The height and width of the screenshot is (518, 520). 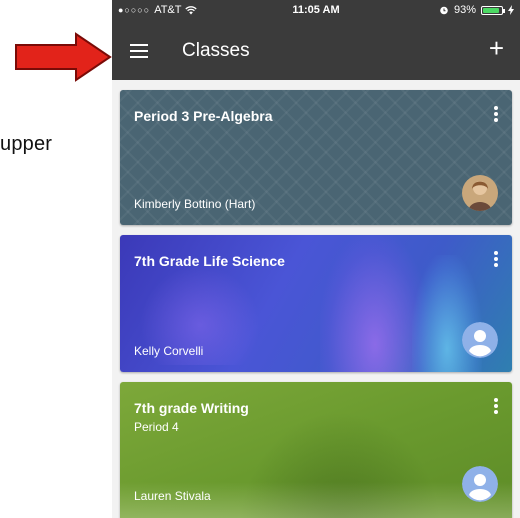 What do you see at coordinates (464, 10) in the screenshot?
I see `battery-percent: 93%` at bounding box center [464, 10].